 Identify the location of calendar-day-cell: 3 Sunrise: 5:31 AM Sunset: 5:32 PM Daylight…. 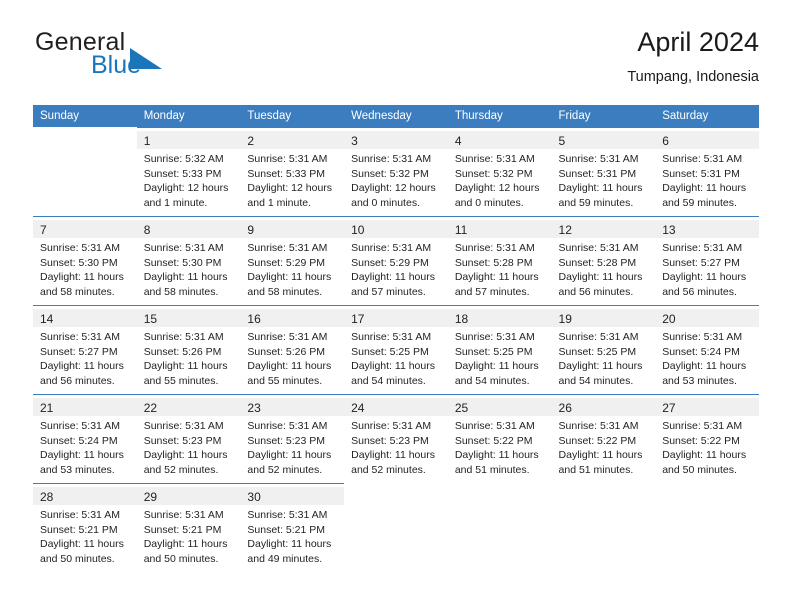
(396, 171).